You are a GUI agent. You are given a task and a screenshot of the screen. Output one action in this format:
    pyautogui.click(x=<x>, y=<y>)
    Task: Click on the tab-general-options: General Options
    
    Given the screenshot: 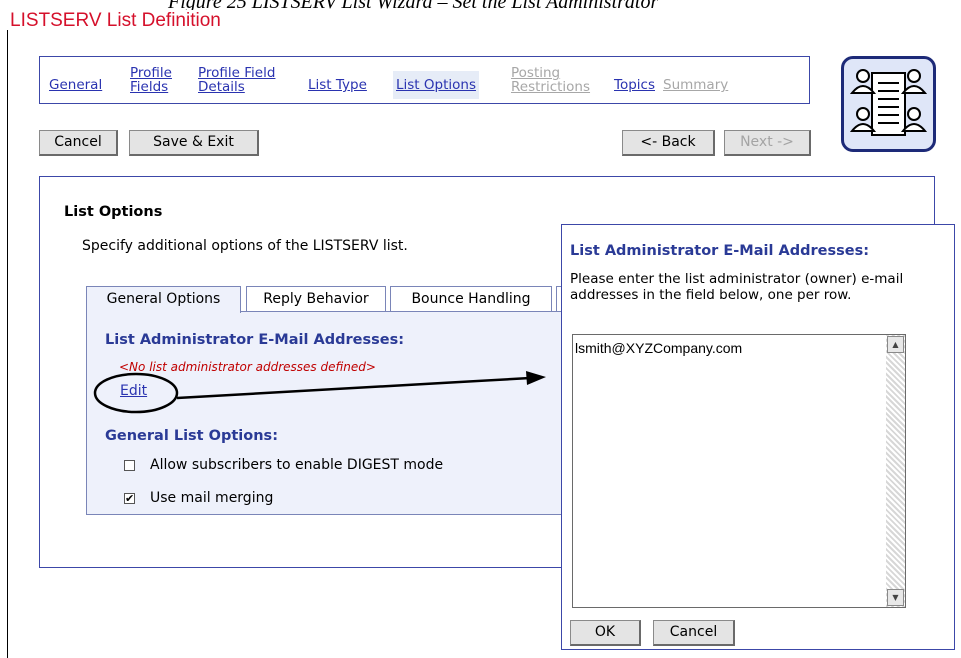 What is the action you would take?
    pyautogui.click(x=163, y=299)
    